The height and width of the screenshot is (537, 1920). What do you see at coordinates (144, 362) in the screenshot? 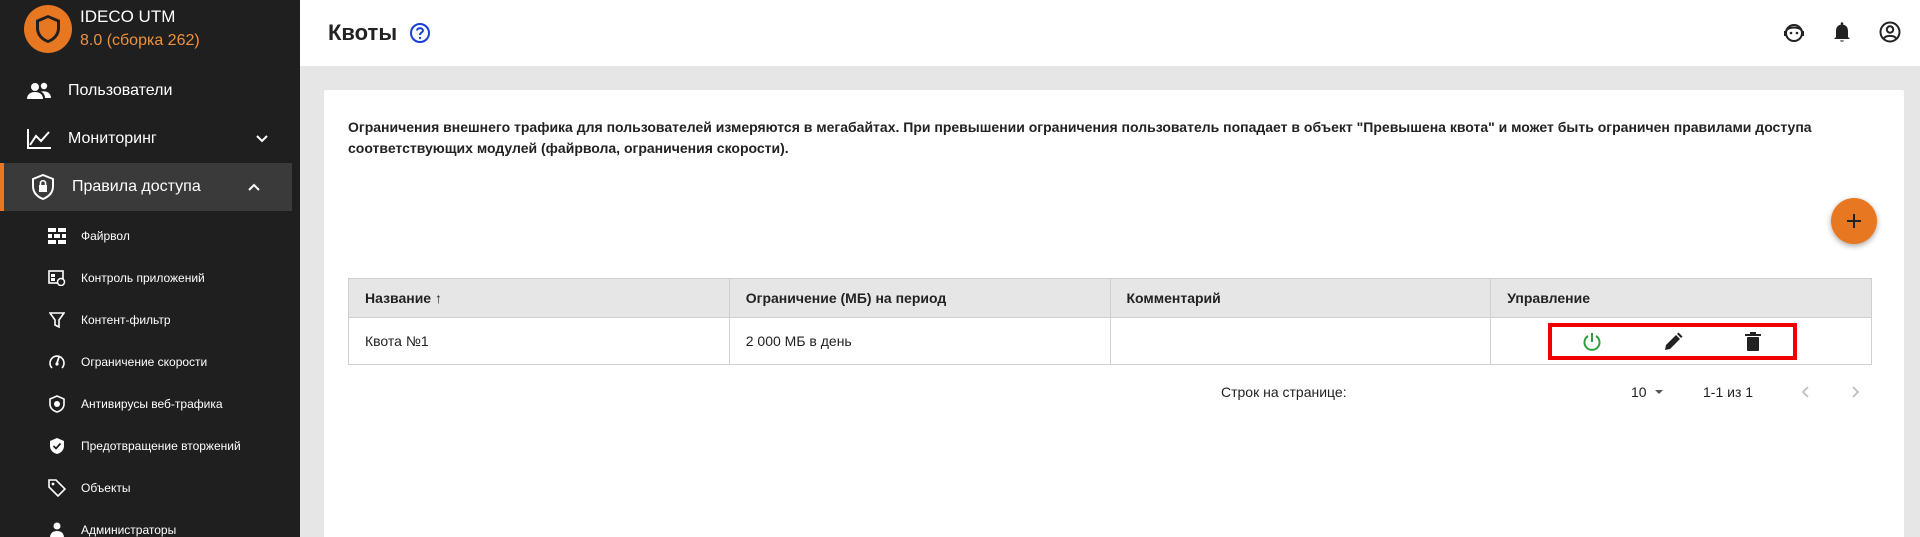
I see `sidebar-subitem-label: Ограничение скорости` at bounding box center [144, 362].